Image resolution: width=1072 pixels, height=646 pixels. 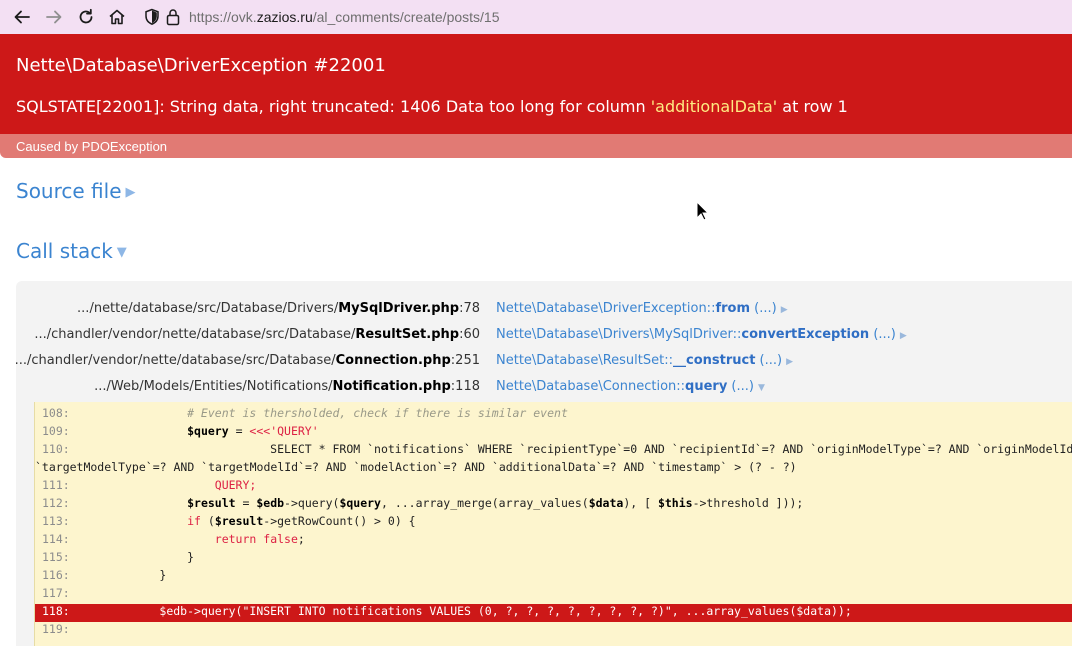 I want to click on code-line: 116: }, so click(x=553, y=577).